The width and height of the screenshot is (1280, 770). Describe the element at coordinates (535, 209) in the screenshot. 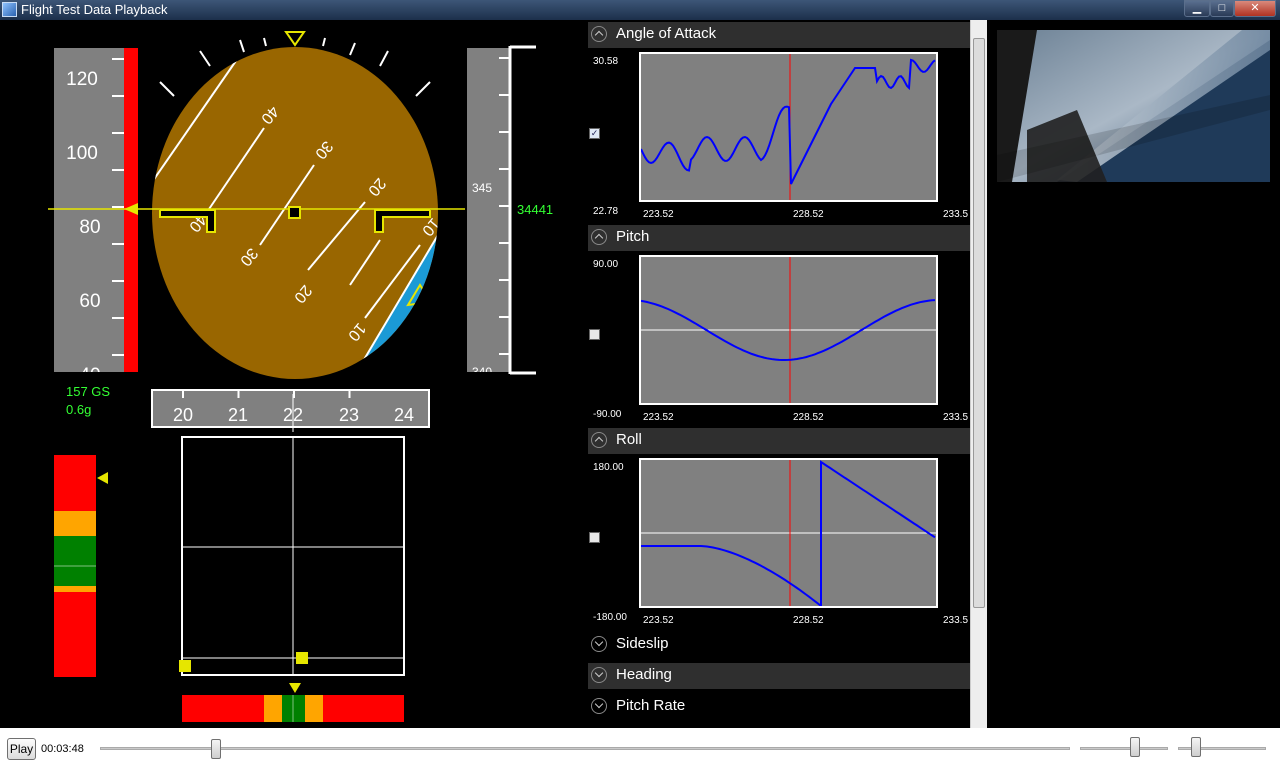

I see `altitude-readout: 34441` at that location.